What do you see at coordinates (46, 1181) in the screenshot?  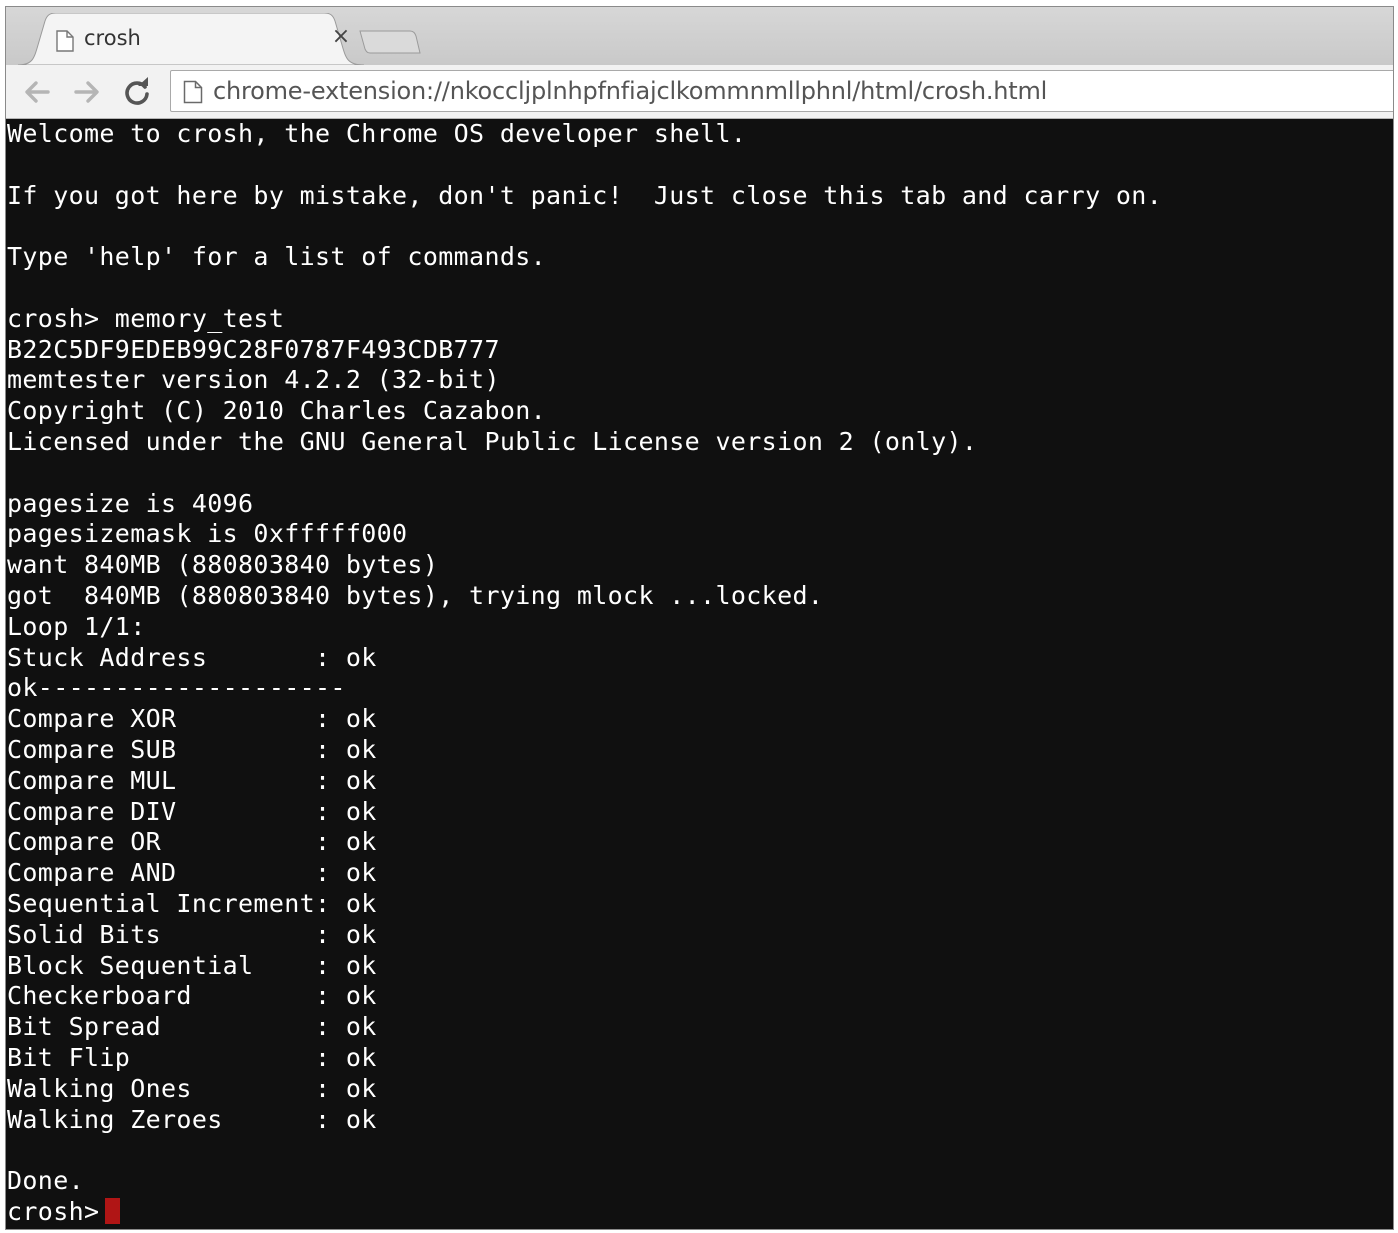 I see `terminal-line: Done.` at bounding box center [46, 1181].